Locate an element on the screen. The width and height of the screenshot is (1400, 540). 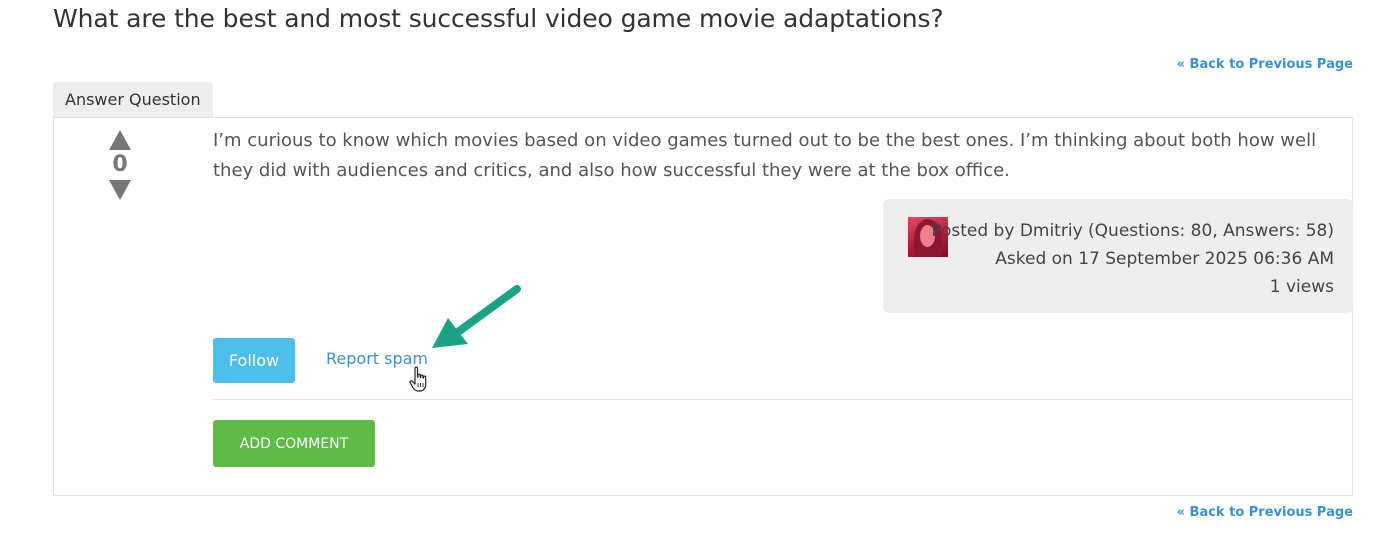
posted-by-prefix: Posted by is located at coordinates (975, 231).